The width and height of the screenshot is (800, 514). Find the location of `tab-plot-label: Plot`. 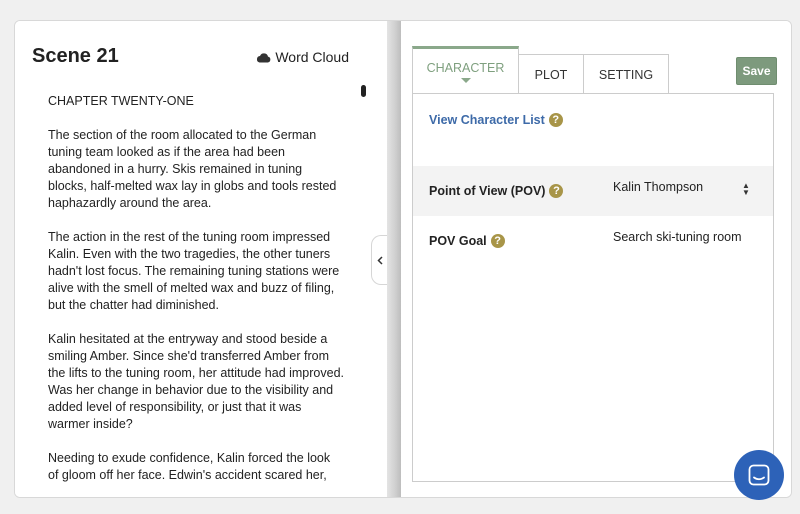

tab-plot-label: Plot is located at coordinates (551, 74).